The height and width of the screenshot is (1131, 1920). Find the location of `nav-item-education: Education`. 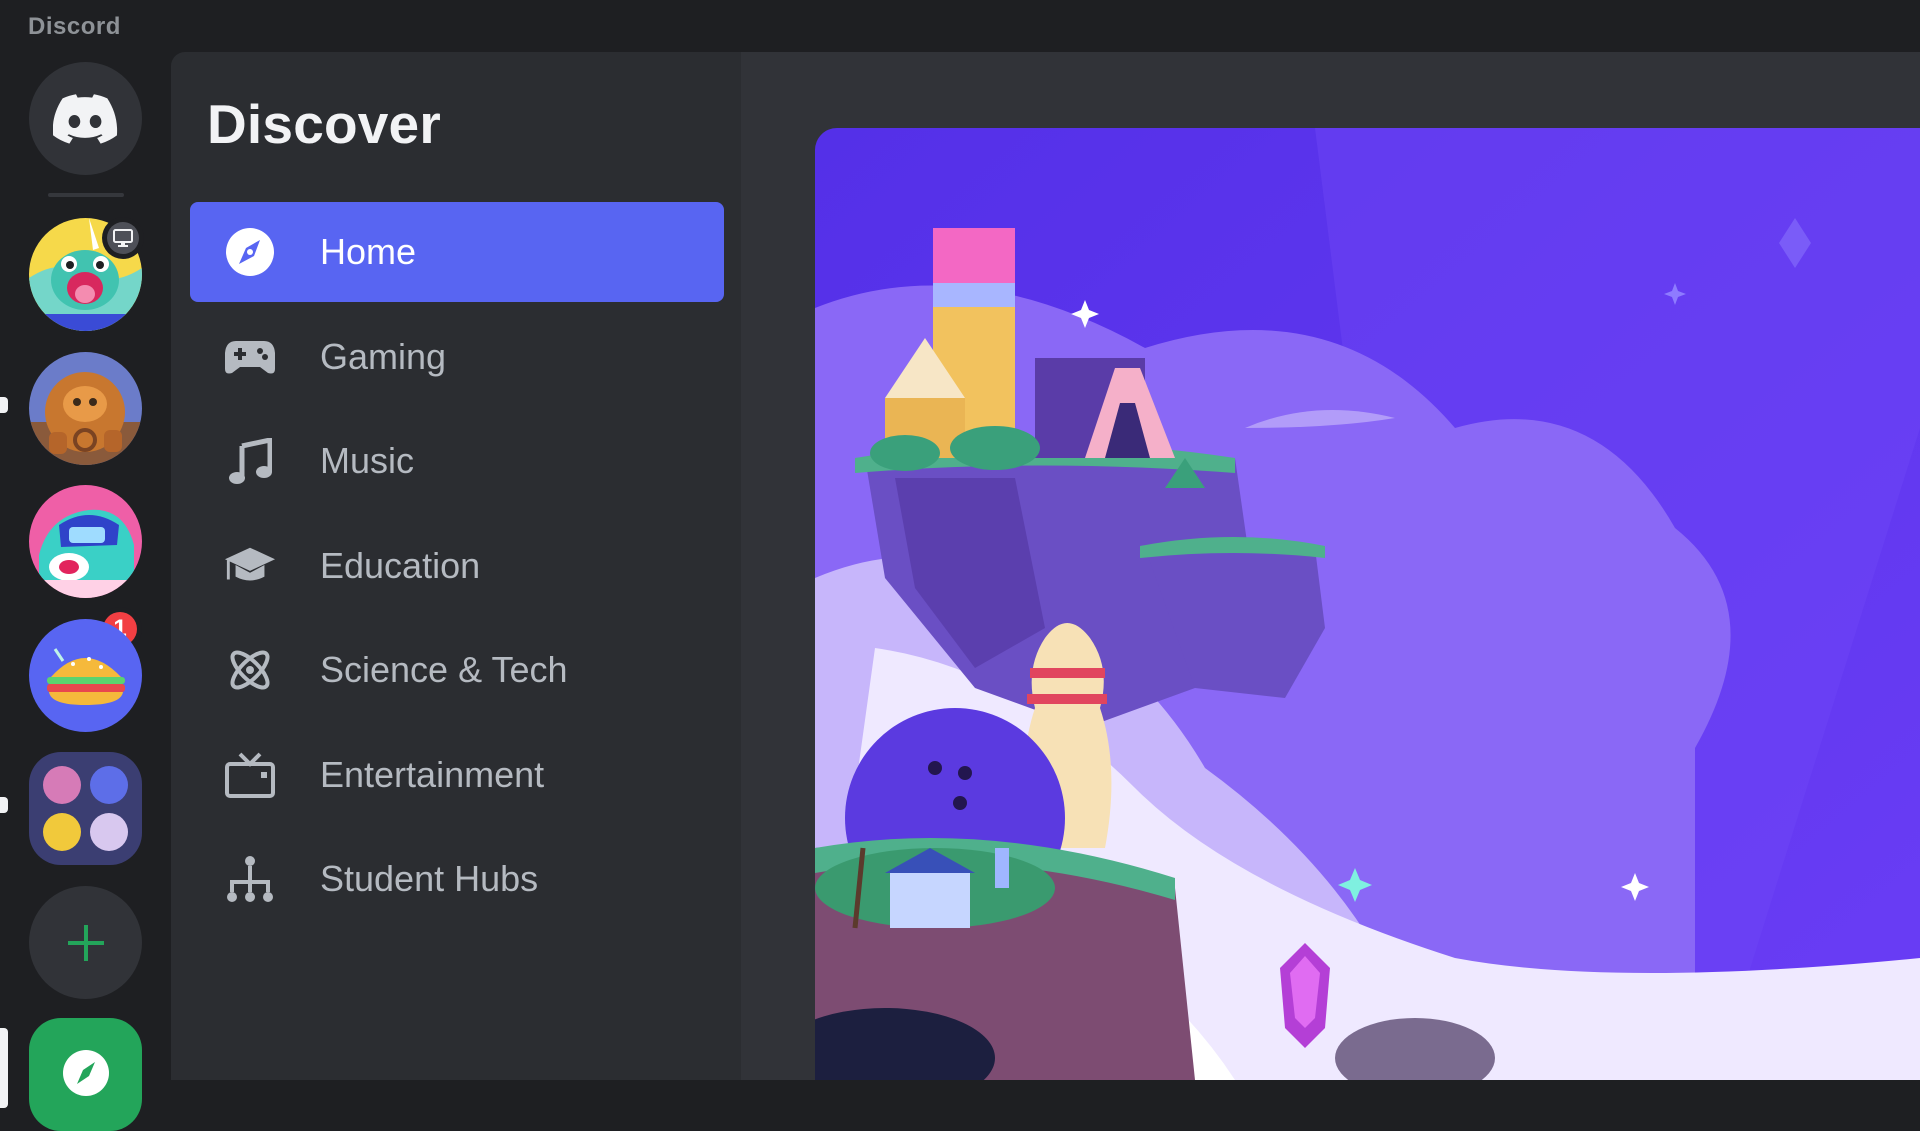

nav-item-education: Education is located at coordinates (457, 566).